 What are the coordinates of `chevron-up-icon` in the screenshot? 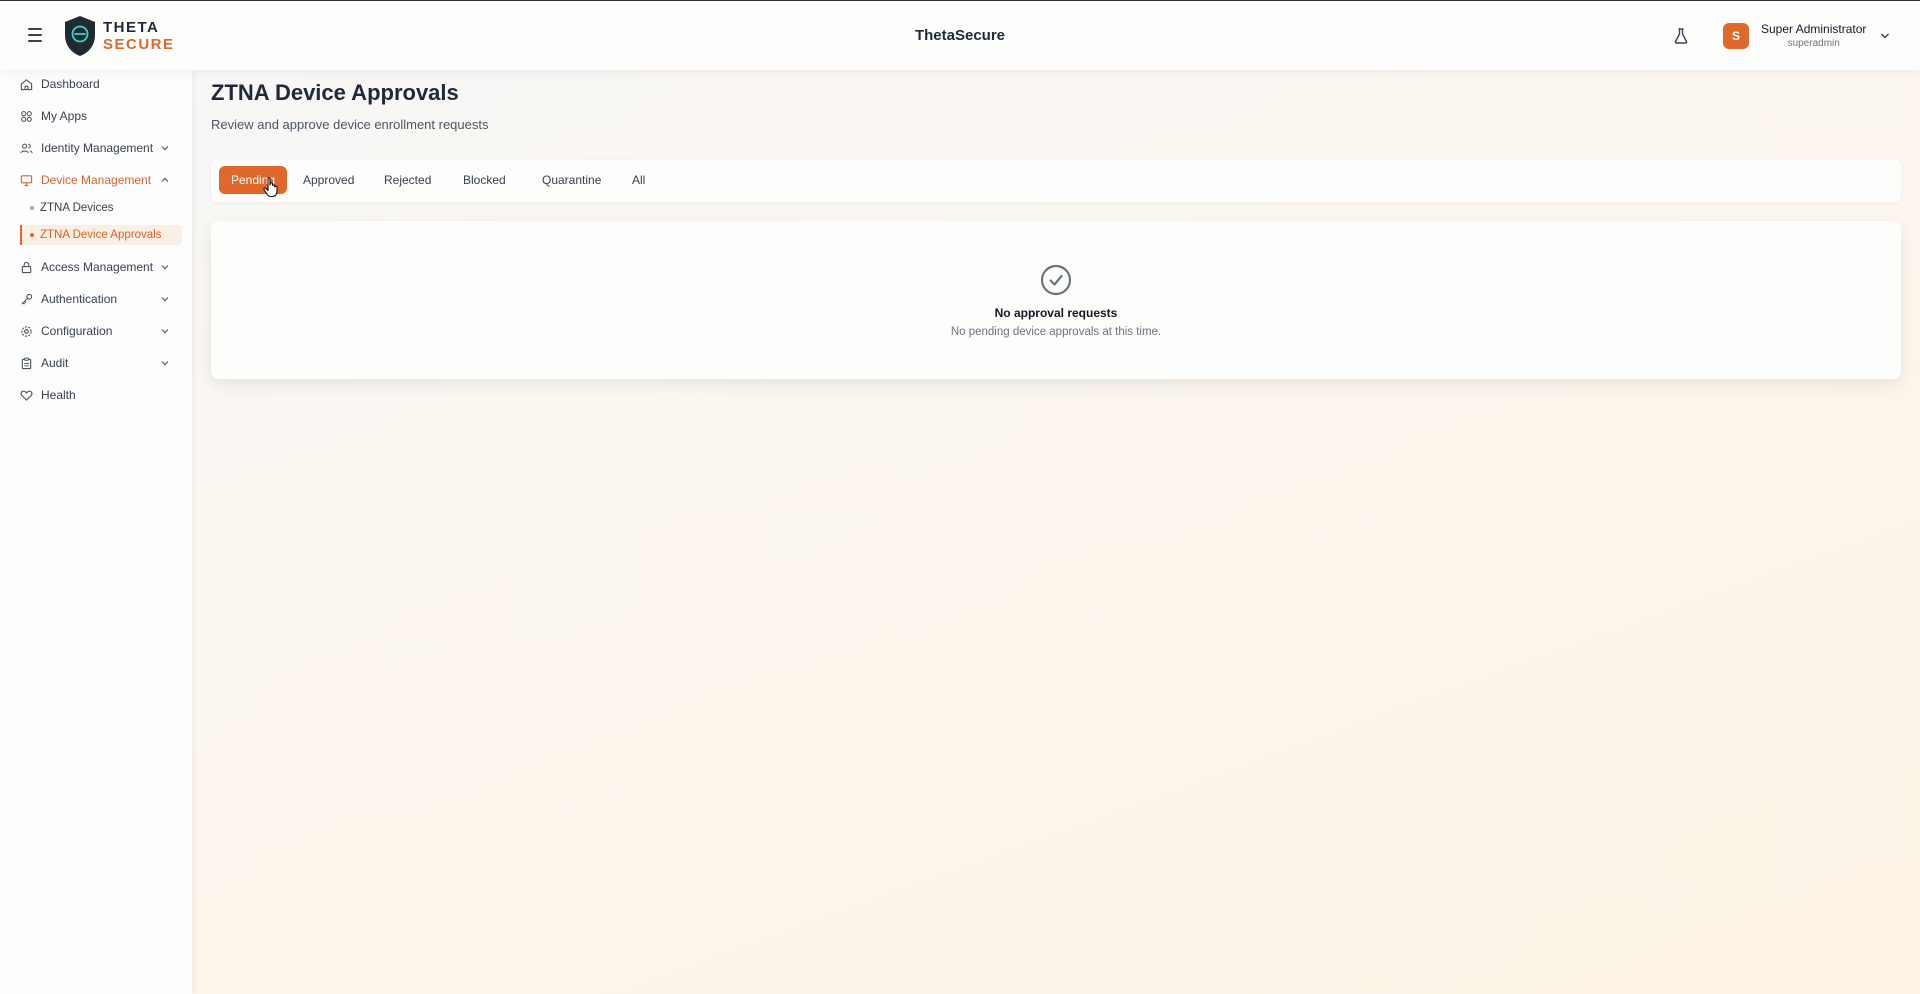 It's located at (165, 179).